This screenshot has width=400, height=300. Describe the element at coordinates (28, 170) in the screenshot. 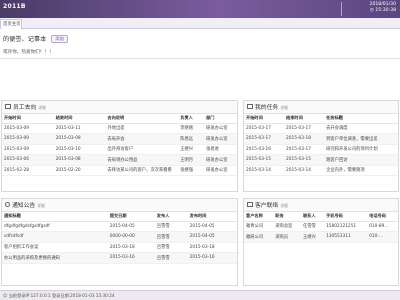

I see `cell: 2015-02-28` at that location.